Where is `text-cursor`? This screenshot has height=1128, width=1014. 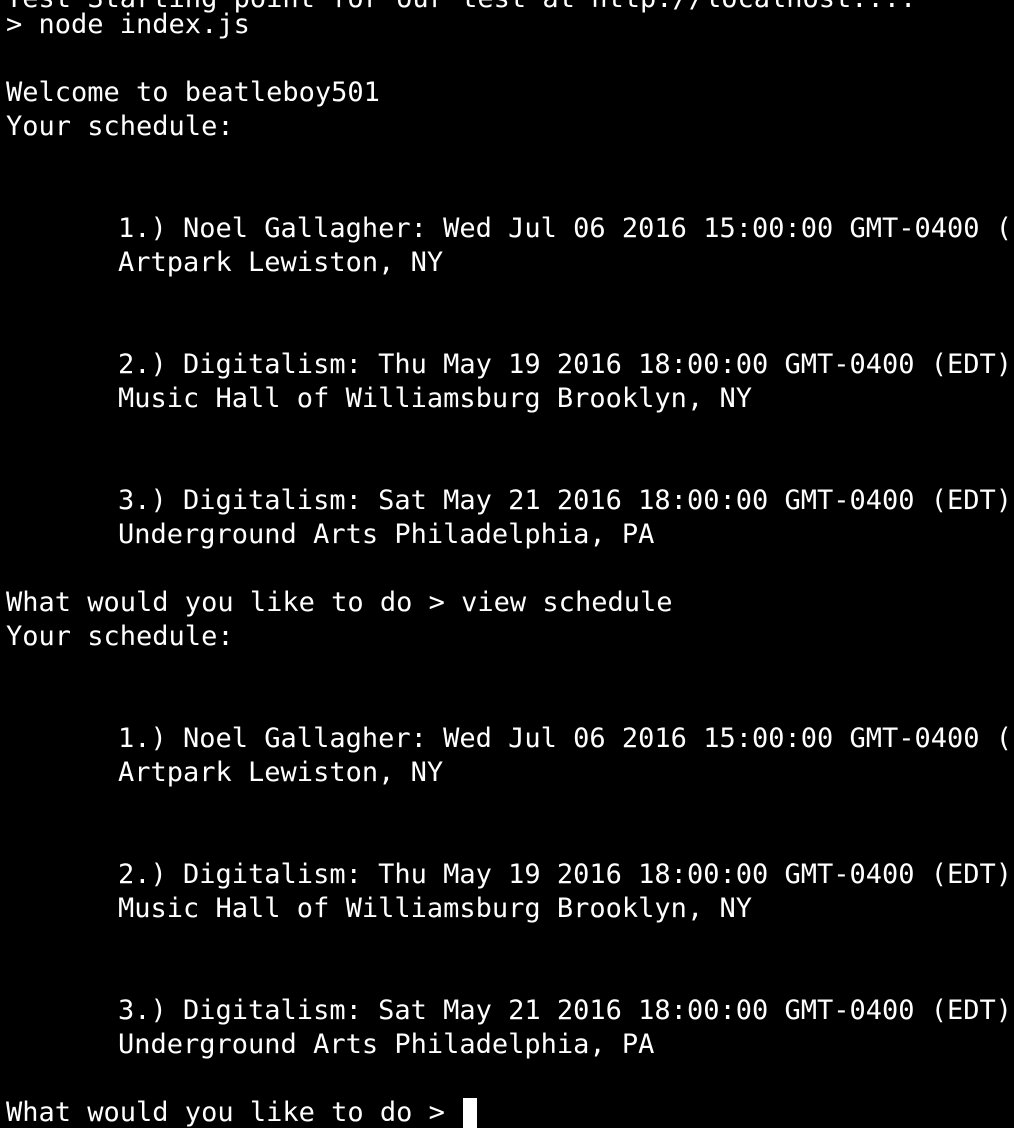
text-cursor is located at coordinates (470, 1113).